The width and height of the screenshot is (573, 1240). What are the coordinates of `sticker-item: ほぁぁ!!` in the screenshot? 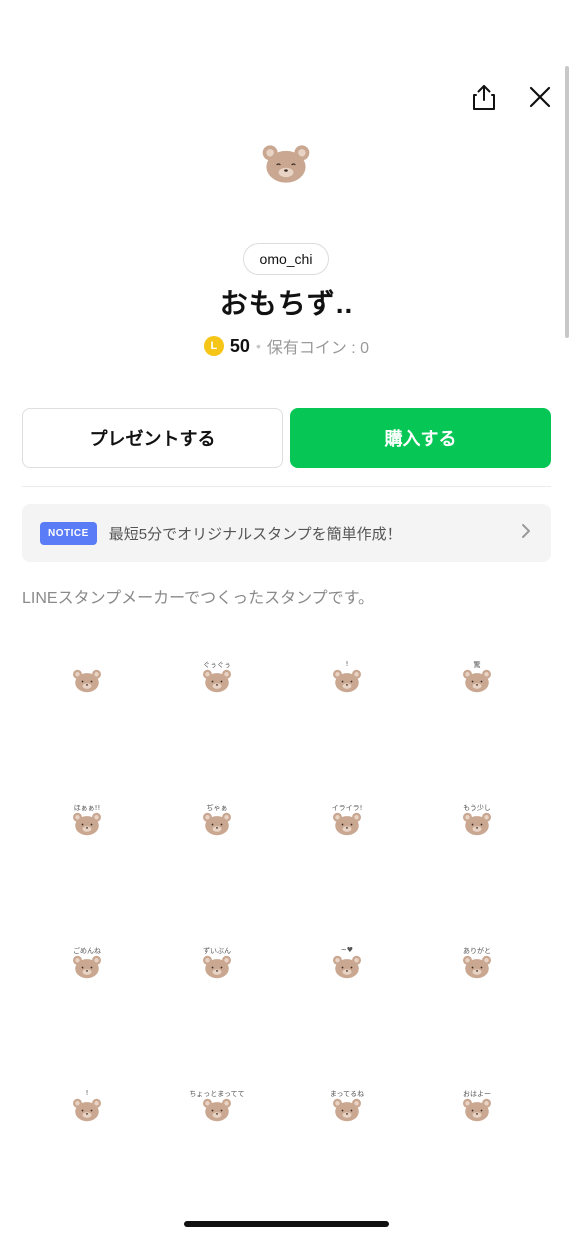 It's located at (87, 826).